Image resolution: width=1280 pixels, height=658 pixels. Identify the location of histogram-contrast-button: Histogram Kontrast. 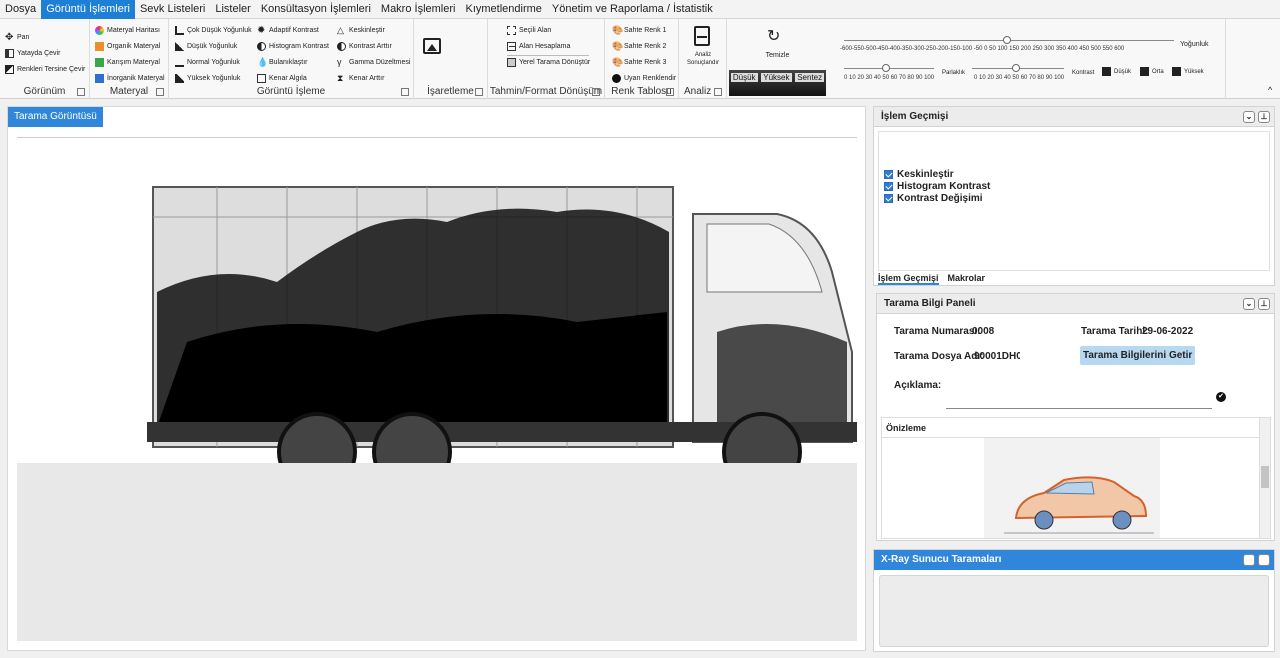
(293, 46).